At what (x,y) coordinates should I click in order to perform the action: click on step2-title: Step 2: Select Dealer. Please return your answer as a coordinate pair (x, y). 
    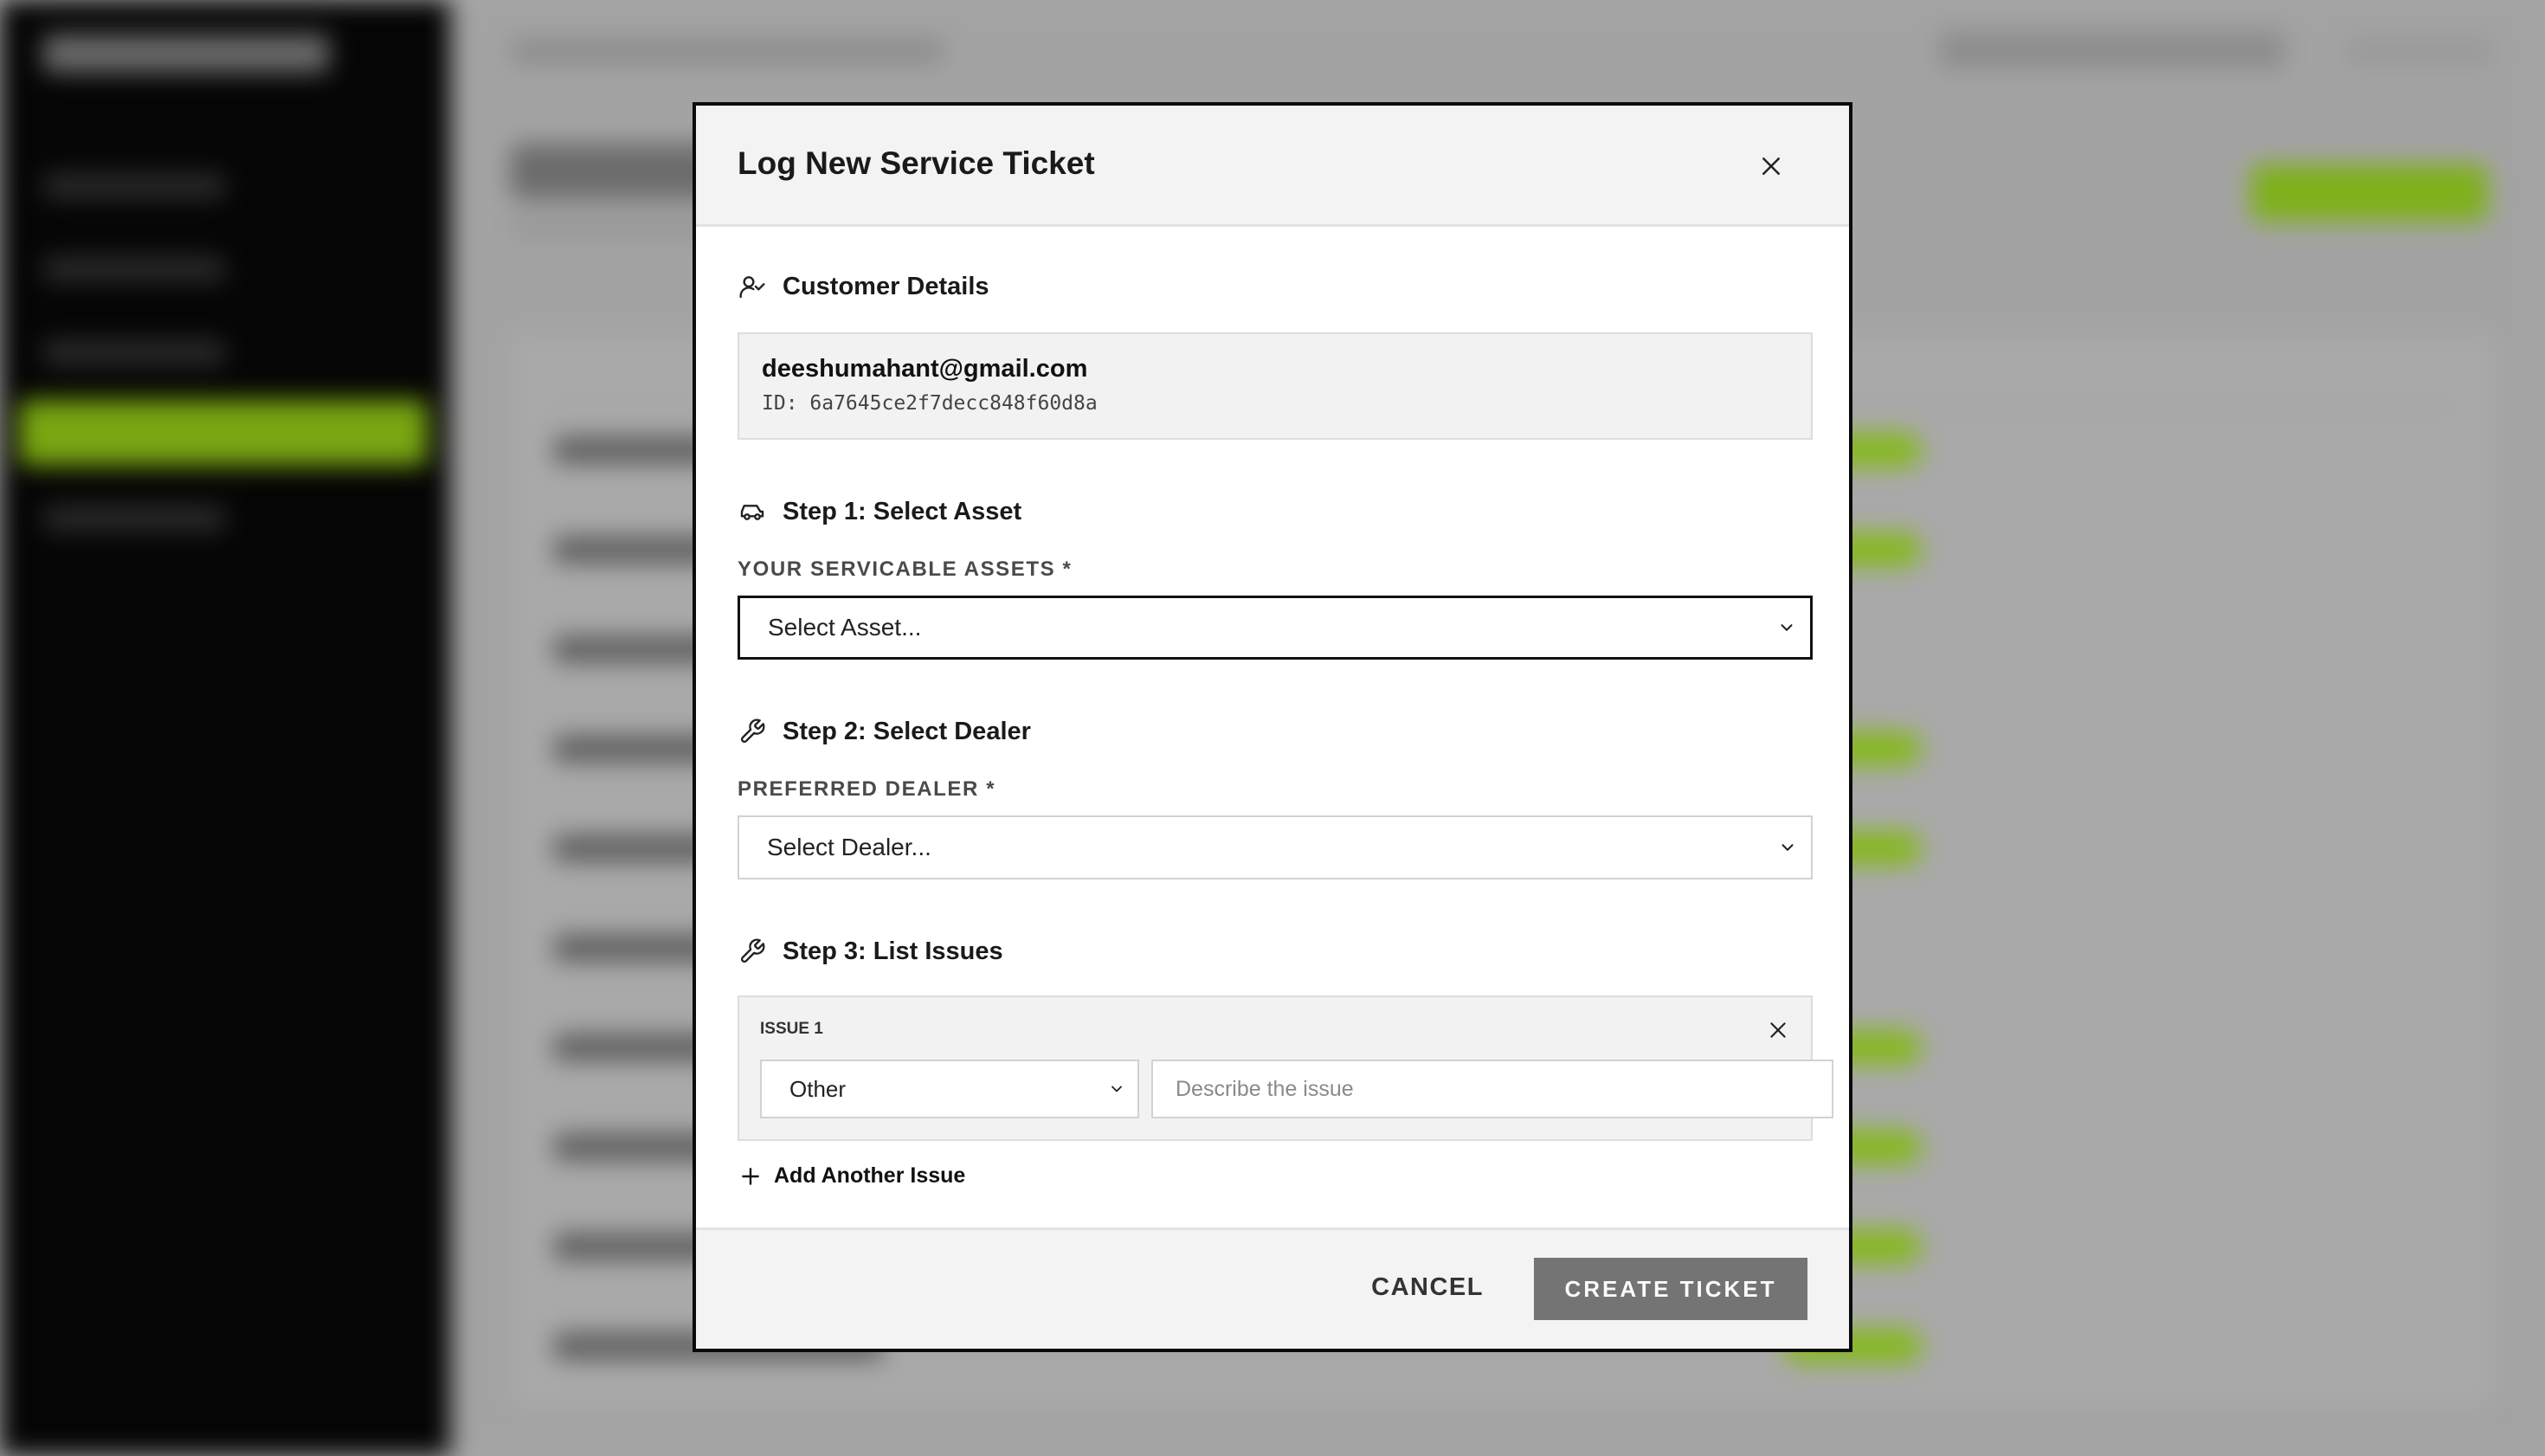
    Looking at the image, I should click on (907, 731).